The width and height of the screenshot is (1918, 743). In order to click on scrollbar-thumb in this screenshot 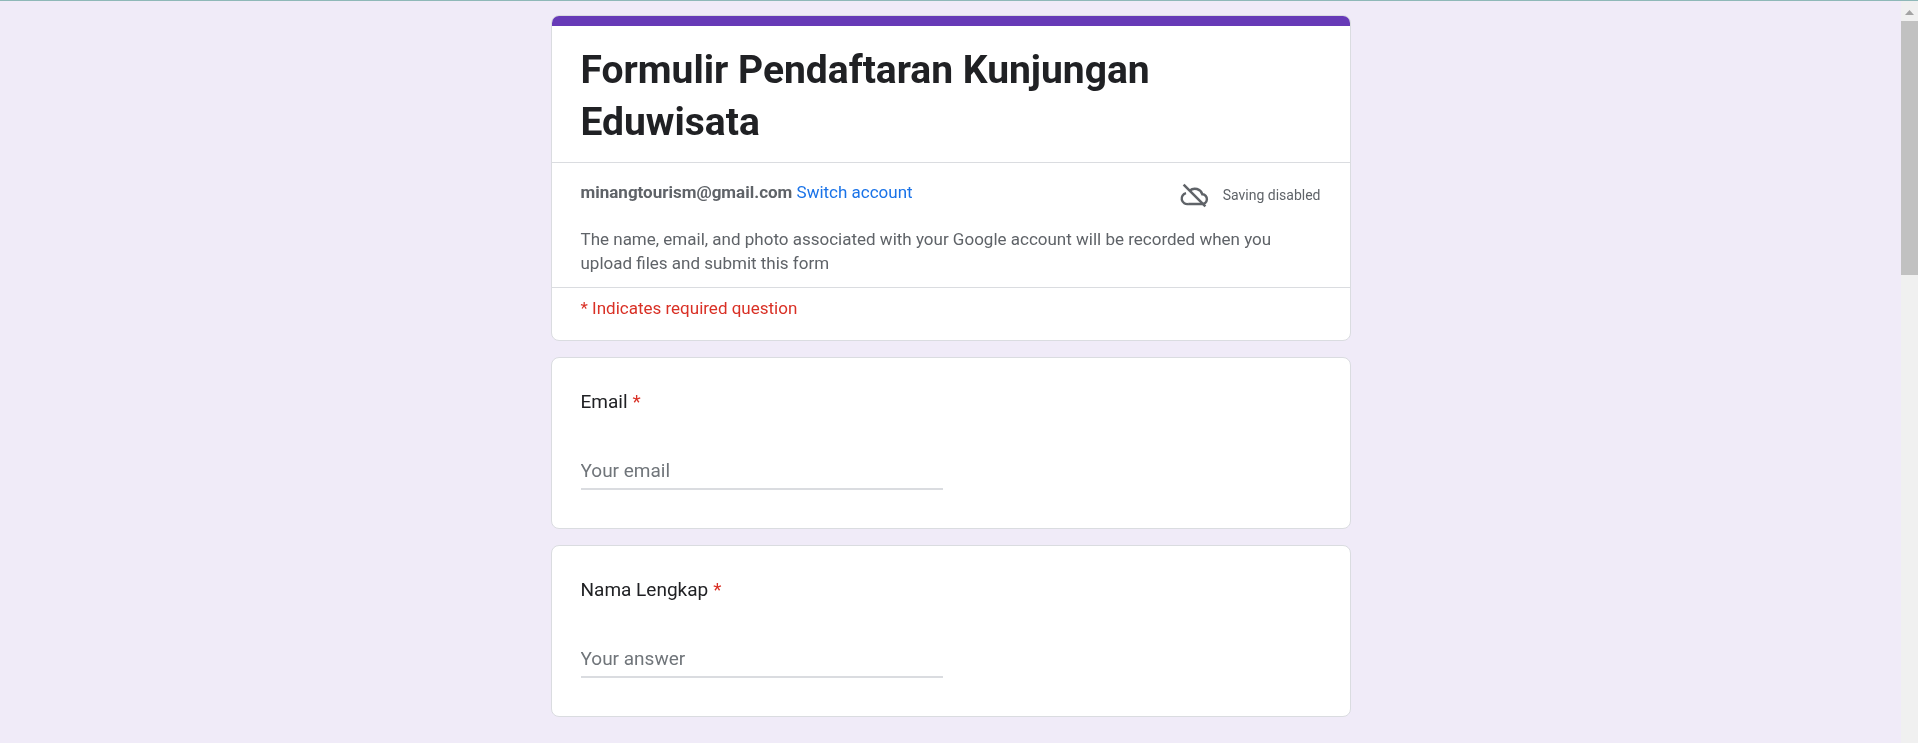, I will do `click(1909, 148)`.